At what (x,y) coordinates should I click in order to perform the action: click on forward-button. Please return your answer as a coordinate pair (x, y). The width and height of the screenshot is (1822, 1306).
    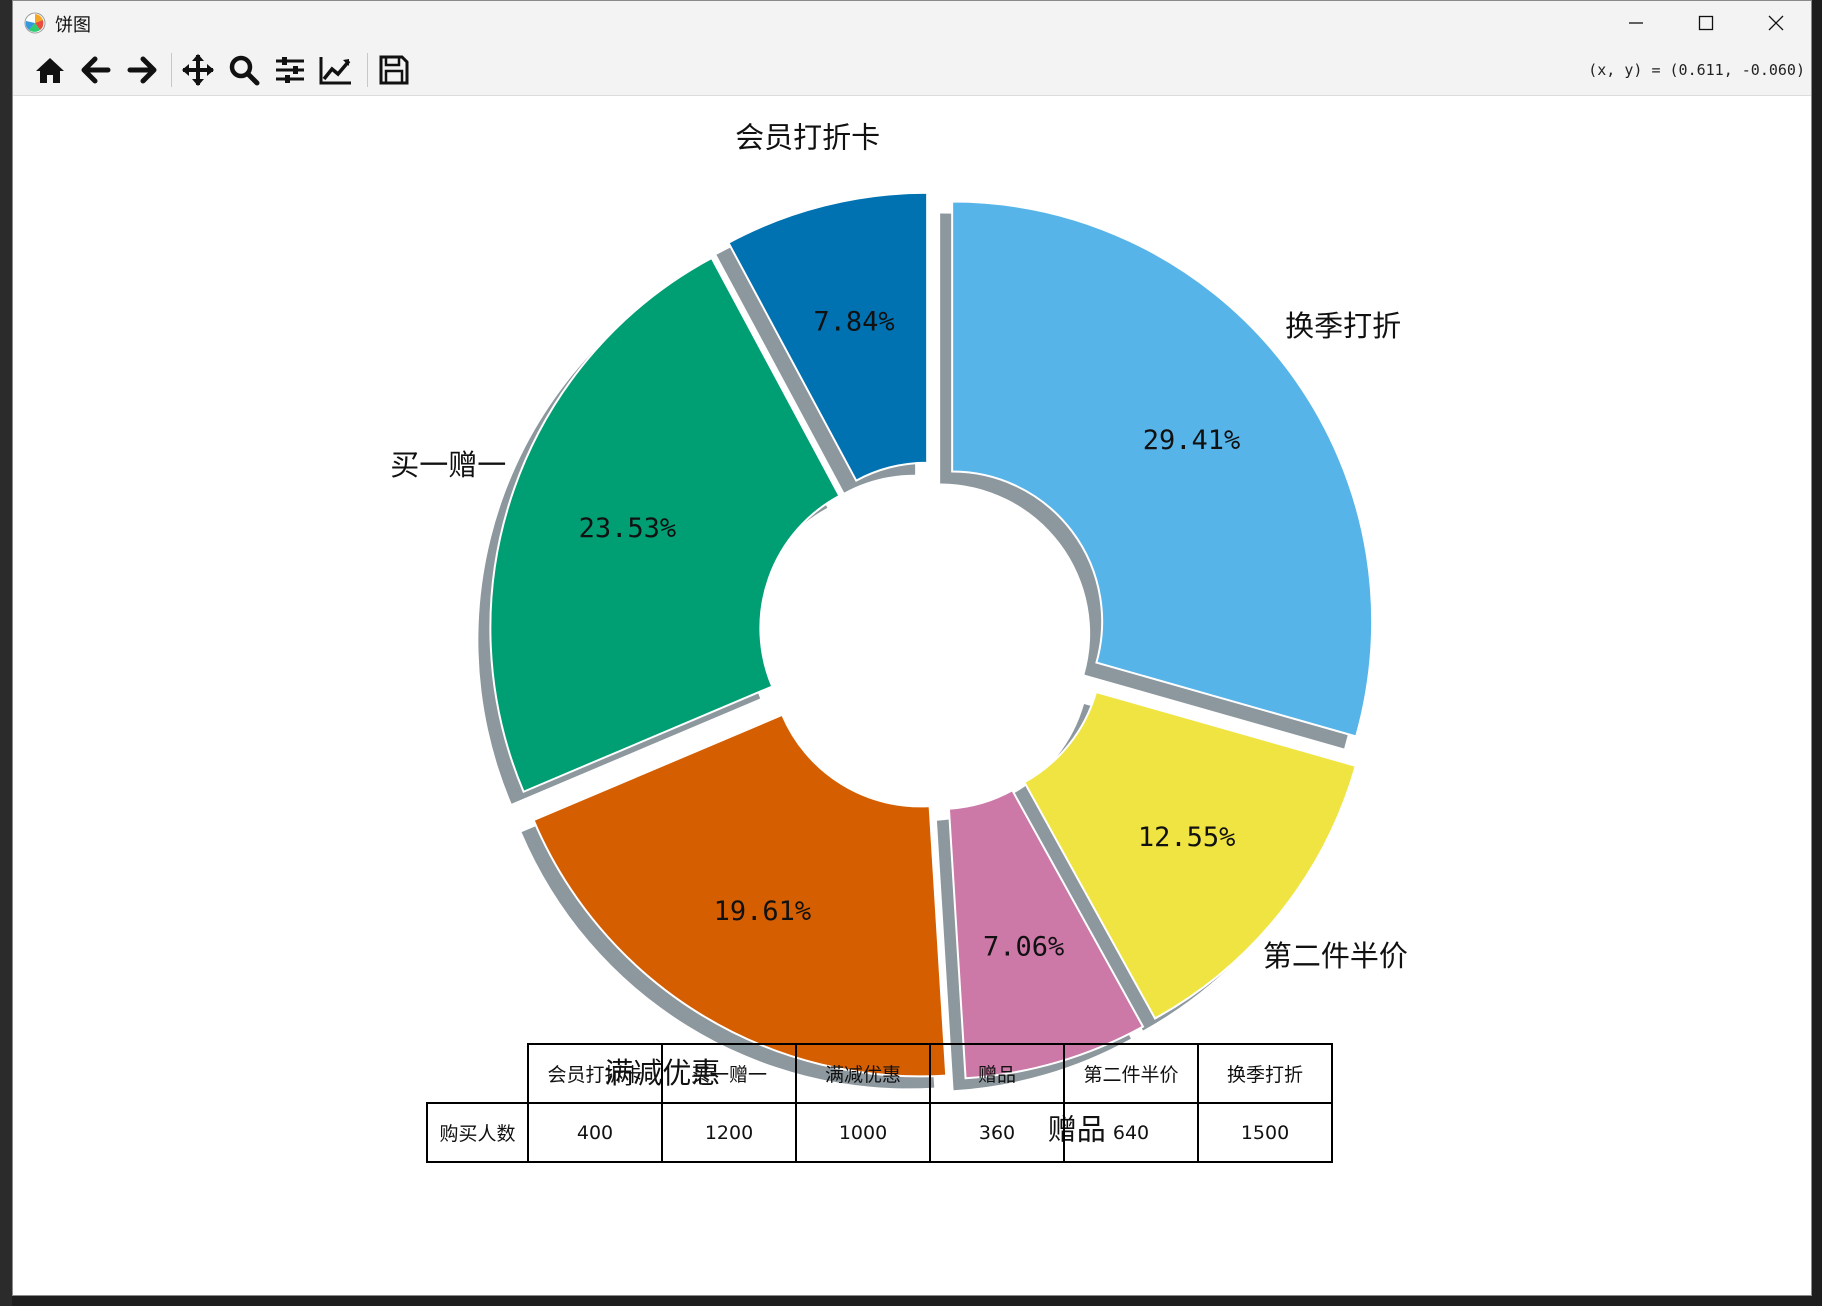
    Looking at the image, I should click on (142, 70).